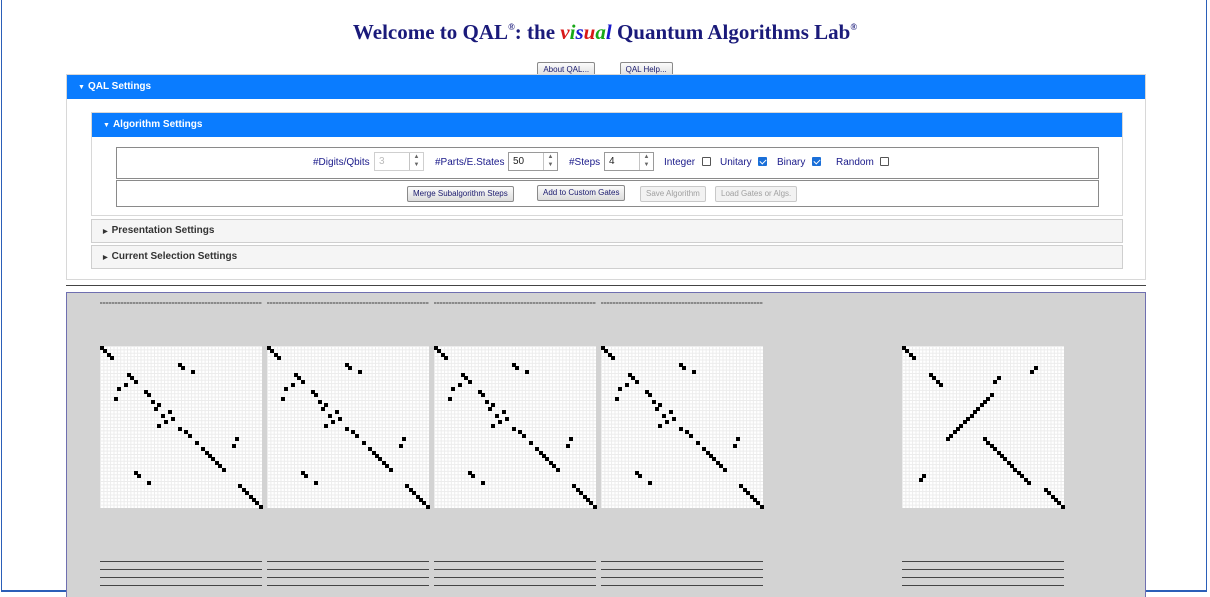 This screenshot has width=1210, height=597. I want to click on presentation-settings-label: Presentation Settings, so click(163, 230).